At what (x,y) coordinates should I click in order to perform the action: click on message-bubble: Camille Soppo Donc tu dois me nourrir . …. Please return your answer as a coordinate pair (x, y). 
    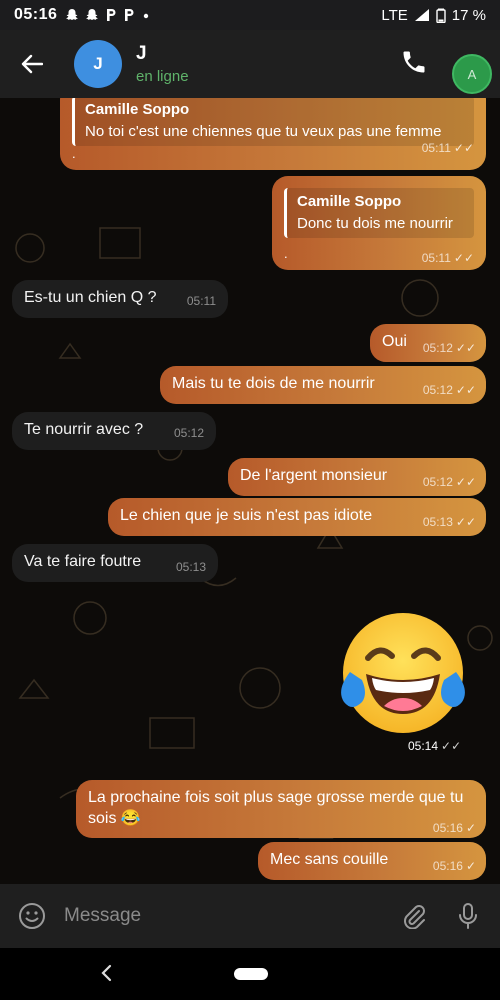
    Looking at the image, I should click on (379, 223).